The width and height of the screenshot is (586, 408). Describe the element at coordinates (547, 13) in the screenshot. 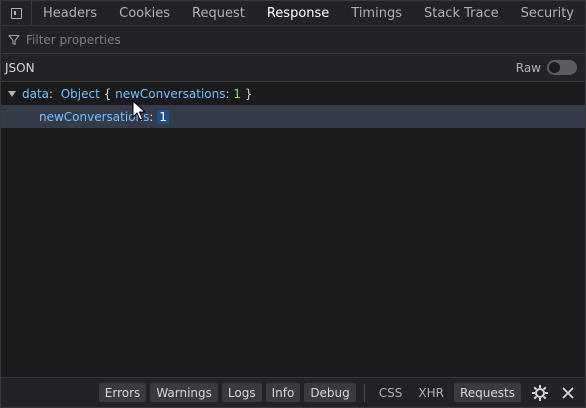

I see `tab-security: Security` at that location.